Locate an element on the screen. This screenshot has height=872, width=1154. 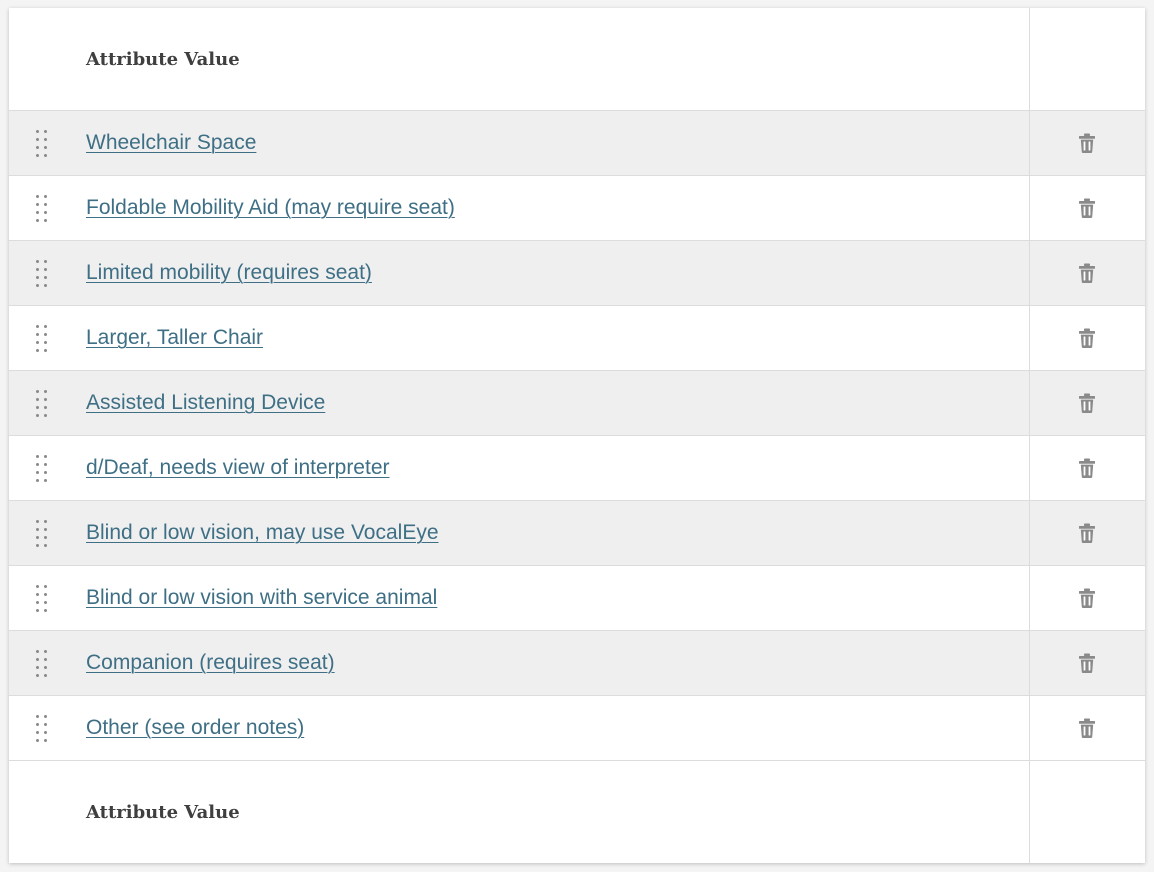
attribute-value-link: Companion (requires seat) is located at coordinates (210, 662).